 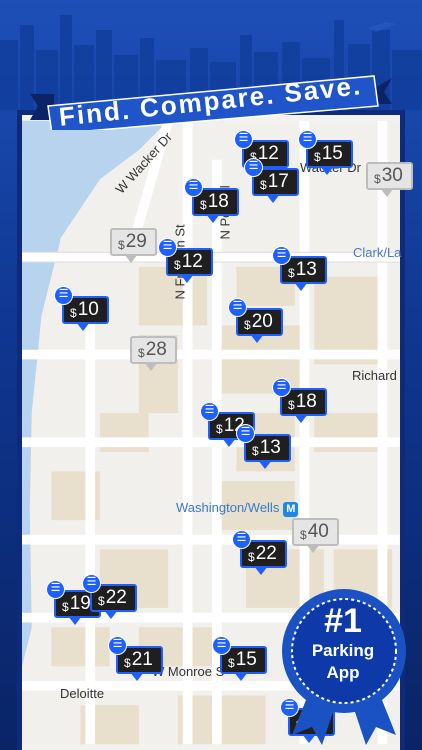 What do you see at coordinates (343, 650) in the screenshot?
I see `badge-line1: Parking` at bounding box center [343, 650].